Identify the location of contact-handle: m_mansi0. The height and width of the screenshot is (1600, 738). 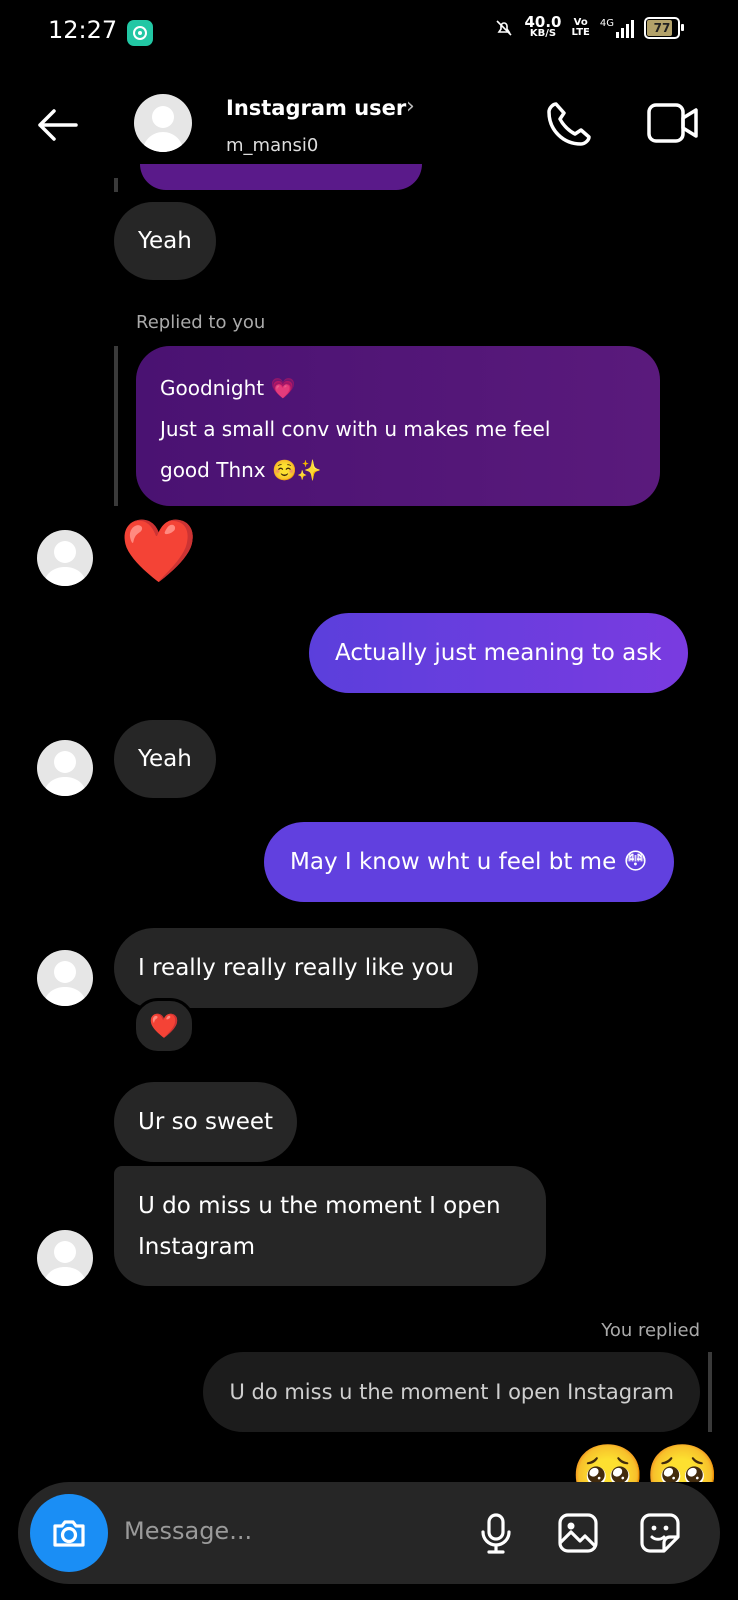
(272, 145).